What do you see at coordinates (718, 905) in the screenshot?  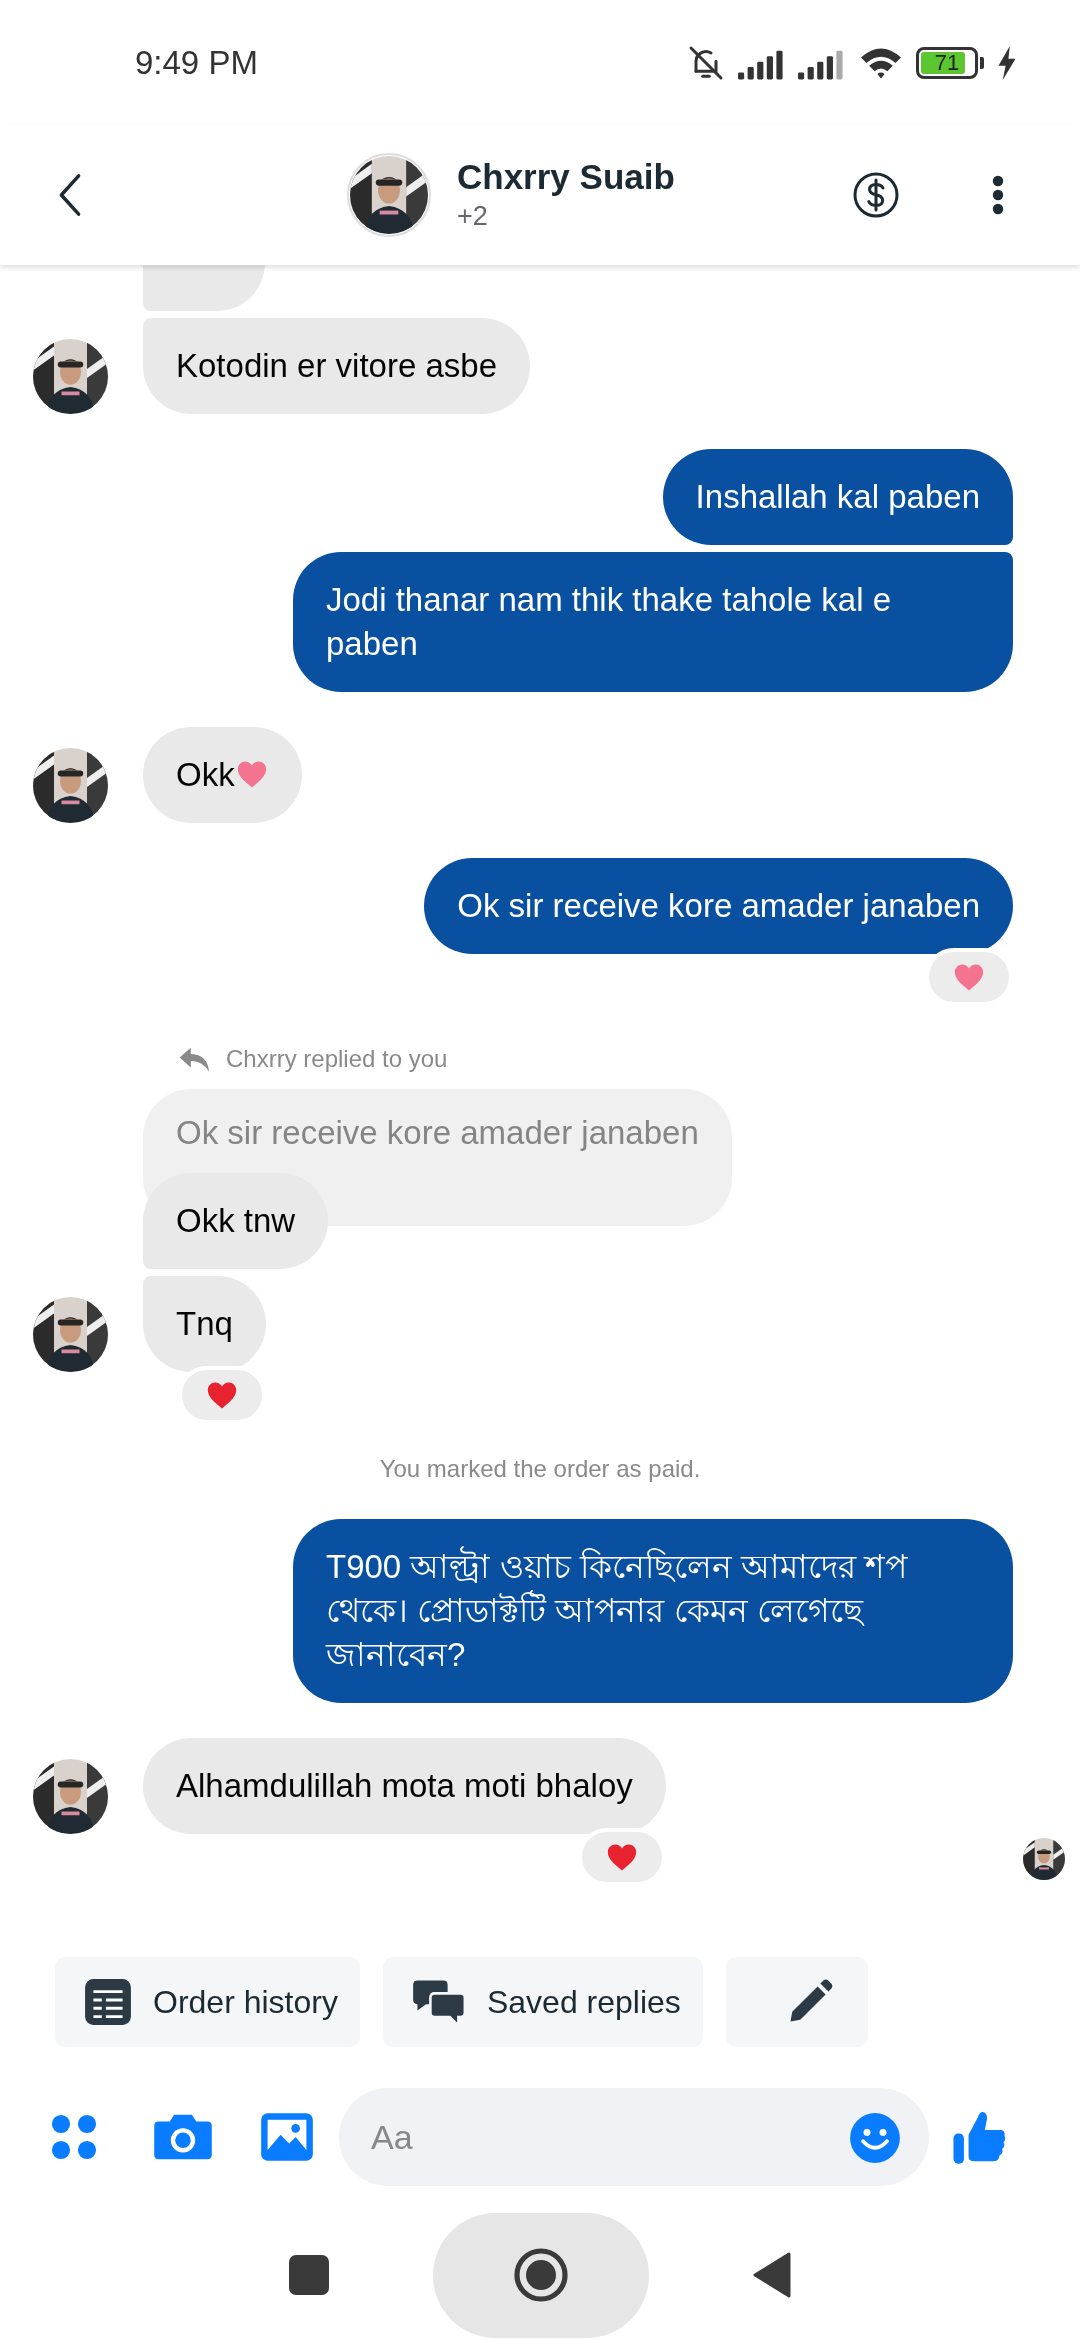 I see `message-text: Ok sir receive kore amader janaben` at bounding box center [718, 905].